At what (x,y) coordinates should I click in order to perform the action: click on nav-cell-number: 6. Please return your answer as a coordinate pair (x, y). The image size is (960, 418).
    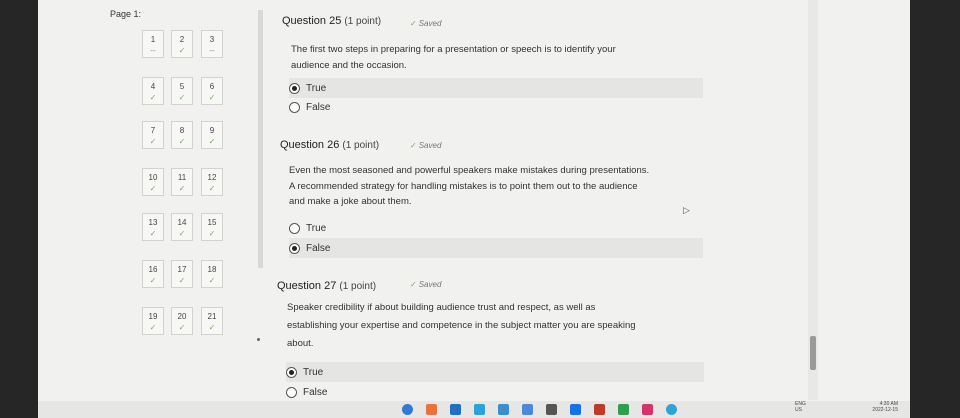
    Looking at the image, I should click on (212, 86).